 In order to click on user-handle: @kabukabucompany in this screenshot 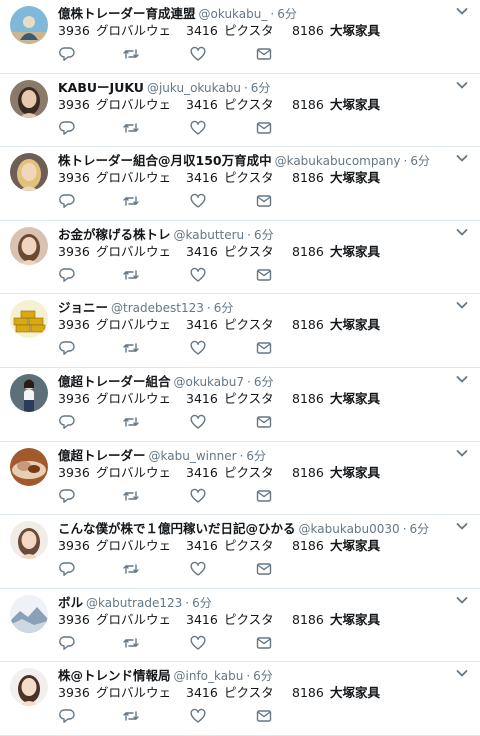, I will do `click(338, 161)`.